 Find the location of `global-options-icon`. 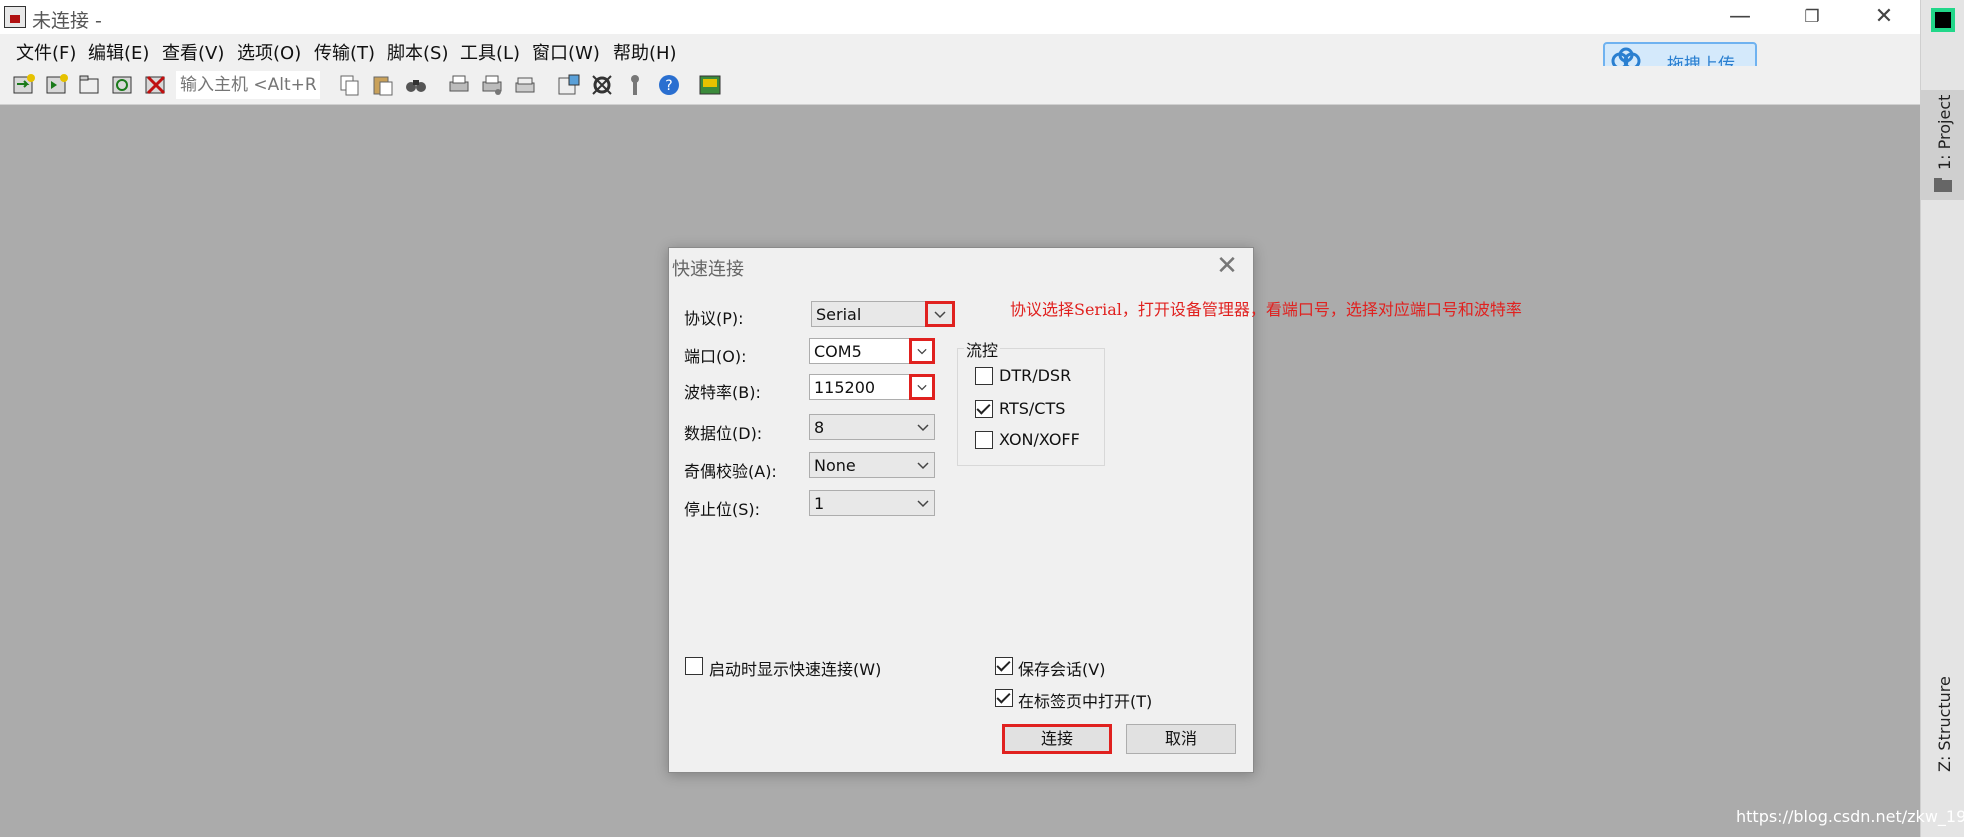

global-options-icon is located at coordinates (602, 85).